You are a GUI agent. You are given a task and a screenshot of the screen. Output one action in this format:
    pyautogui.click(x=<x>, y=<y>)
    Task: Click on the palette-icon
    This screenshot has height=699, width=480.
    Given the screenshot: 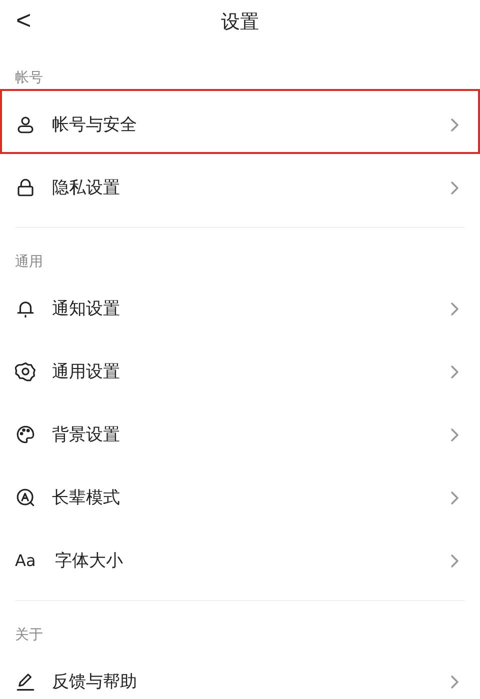 What is the action you would take?
    pyautogui.click(x=25, y=434)
    